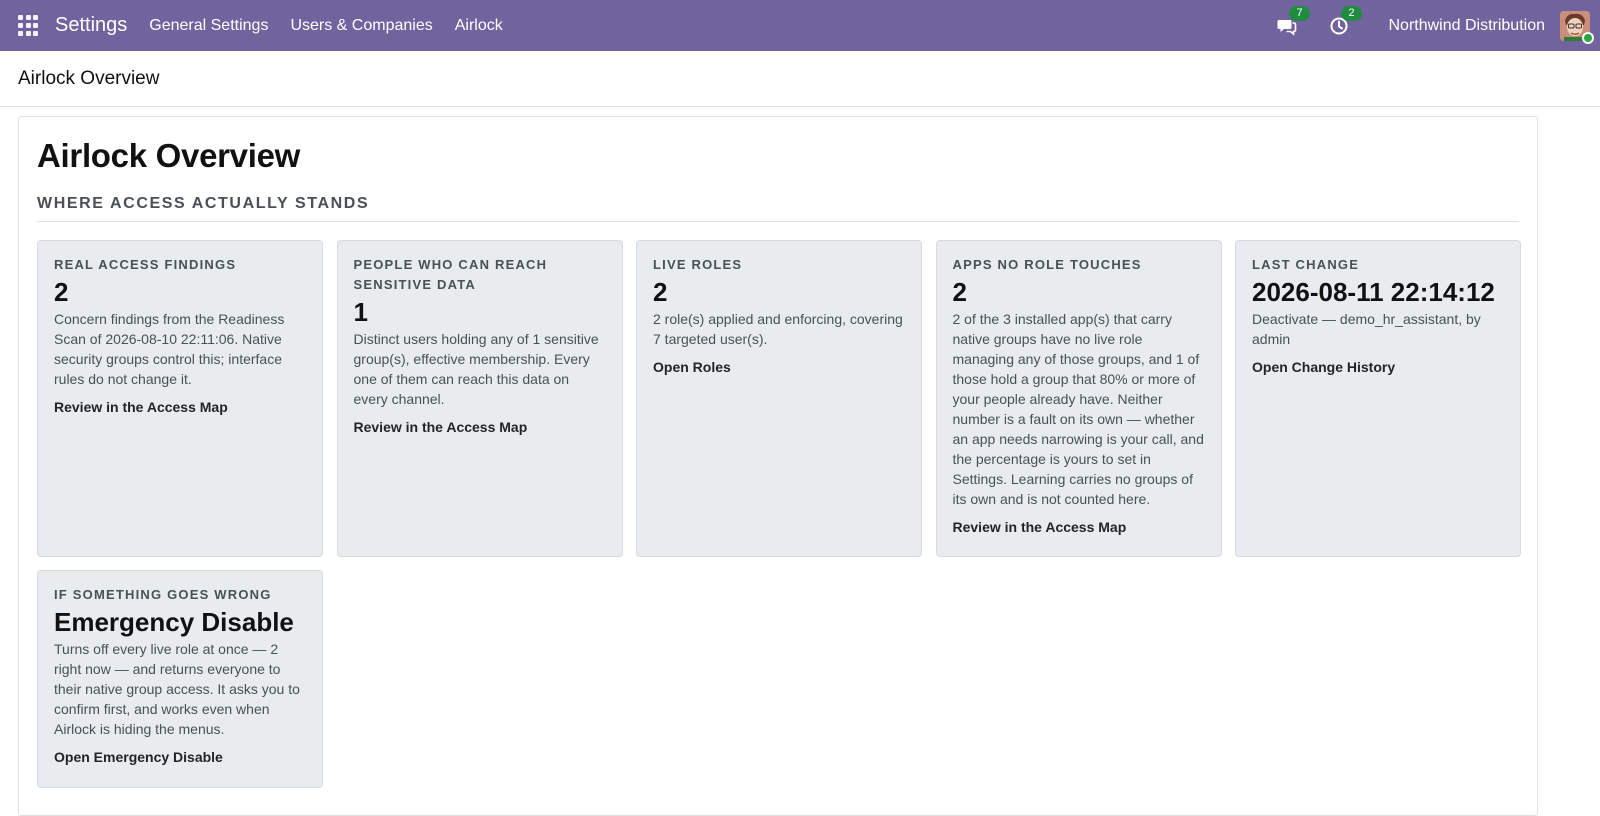  I want to click on open-change-history-link: Open Change History, so click(1323, 367).